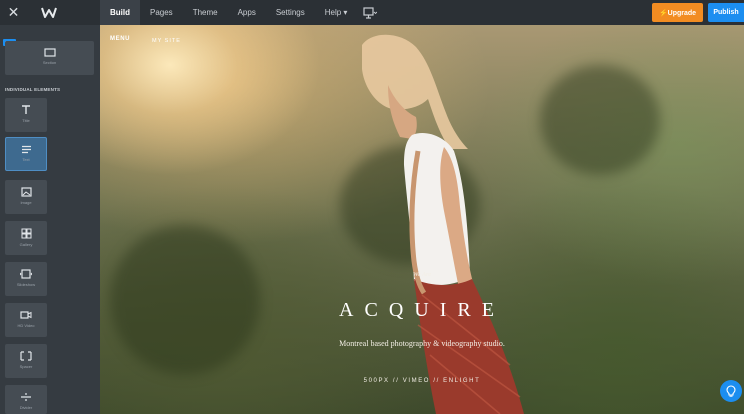  Describe the element at coordinates (26, 244) in the screenshot. I see `element-gallery-label: Gallery` at that location.